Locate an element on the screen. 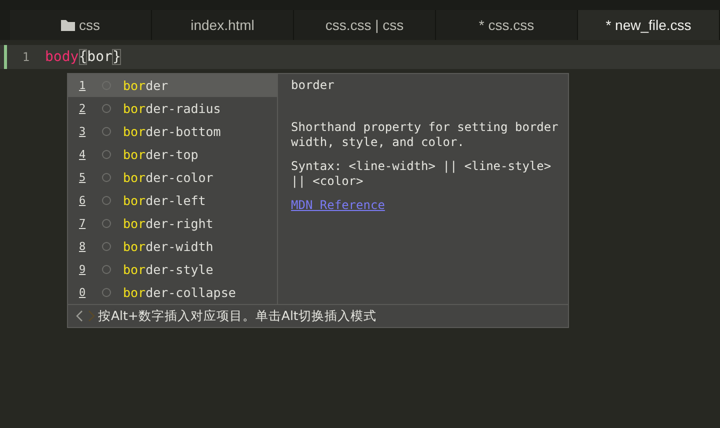 The width and height of the screenshot is (720, 428). previous-icon is located at coordinates (80, 316).